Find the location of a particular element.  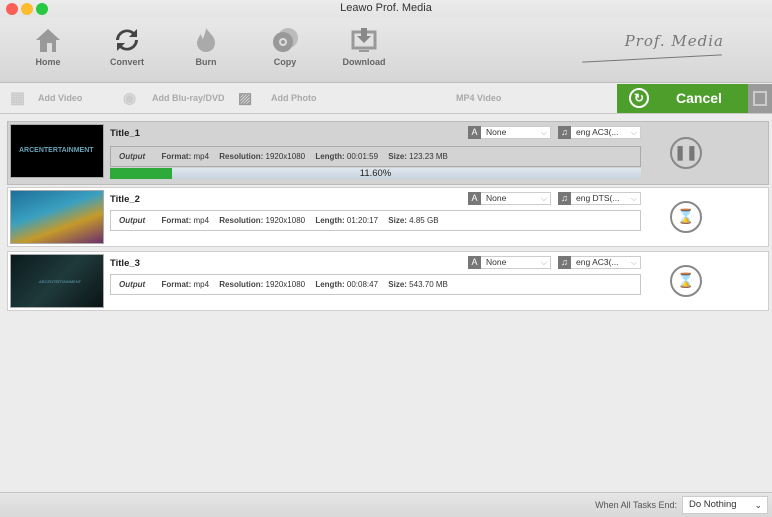

toolbar-convert: Convert is located at coordinates (127, 46).